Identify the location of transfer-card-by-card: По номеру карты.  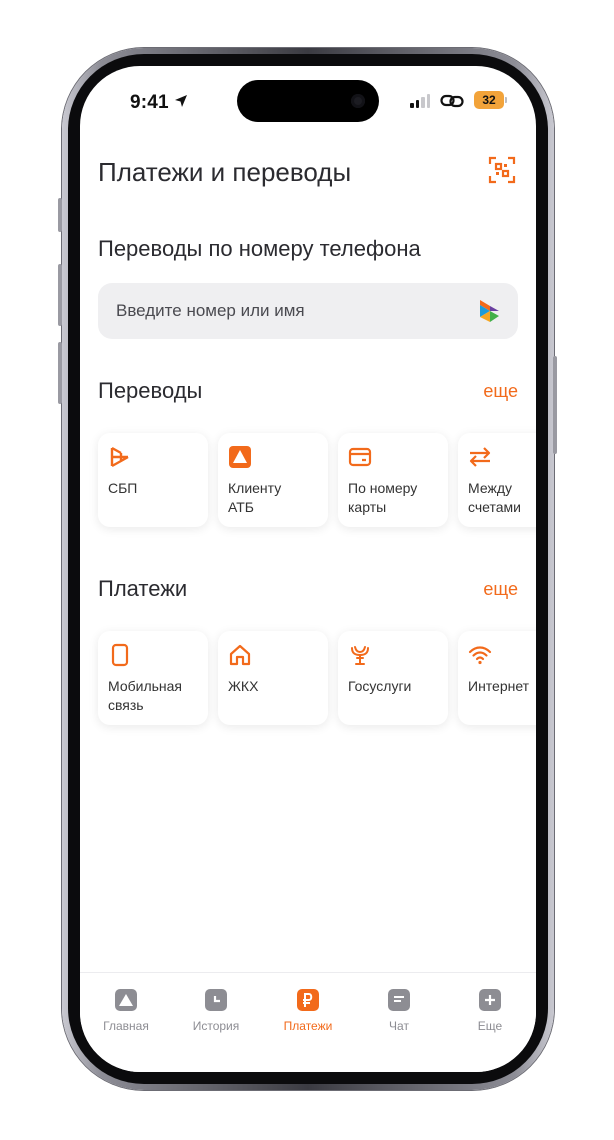
(393, 480).